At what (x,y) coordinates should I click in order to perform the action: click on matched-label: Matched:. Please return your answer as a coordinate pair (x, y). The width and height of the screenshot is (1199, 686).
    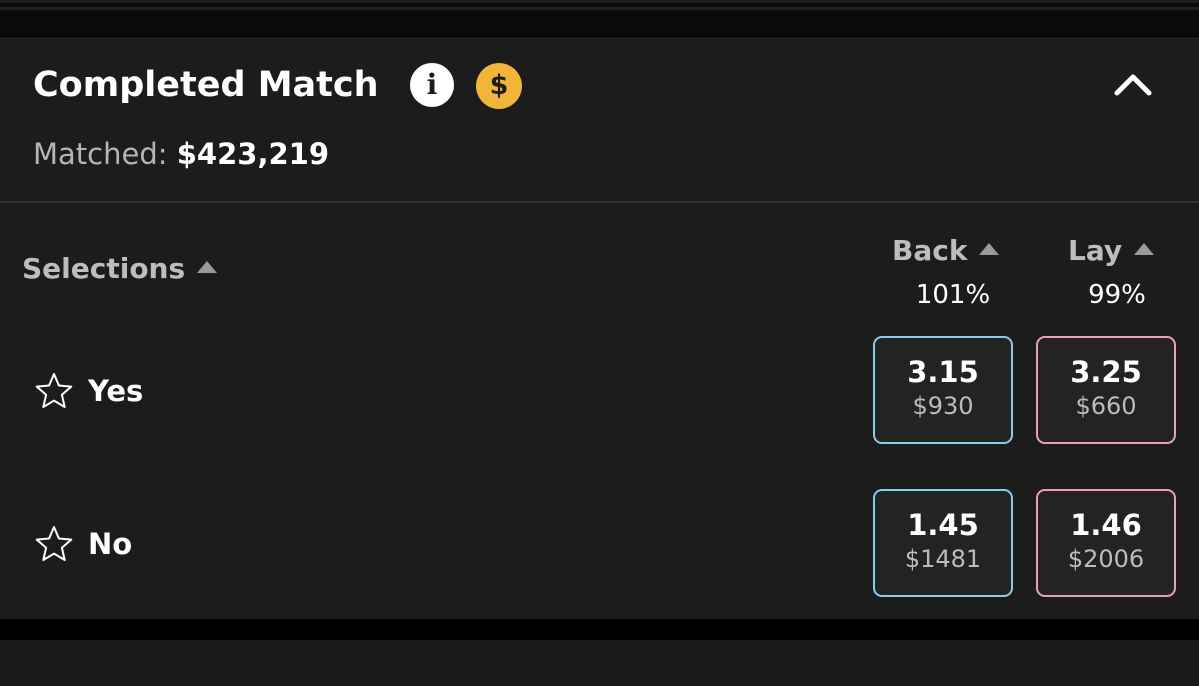
    Looking at the image, I should click on (100, 154).